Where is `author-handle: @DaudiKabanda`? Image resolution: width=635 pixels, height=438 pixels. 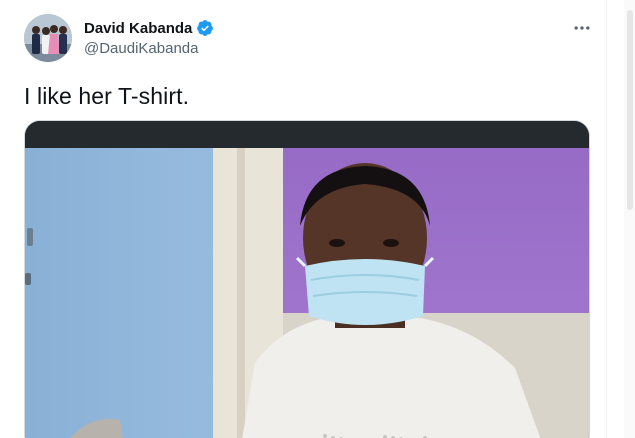
author-handle: @DaudiKabanda is located at coordinates (141, 48).